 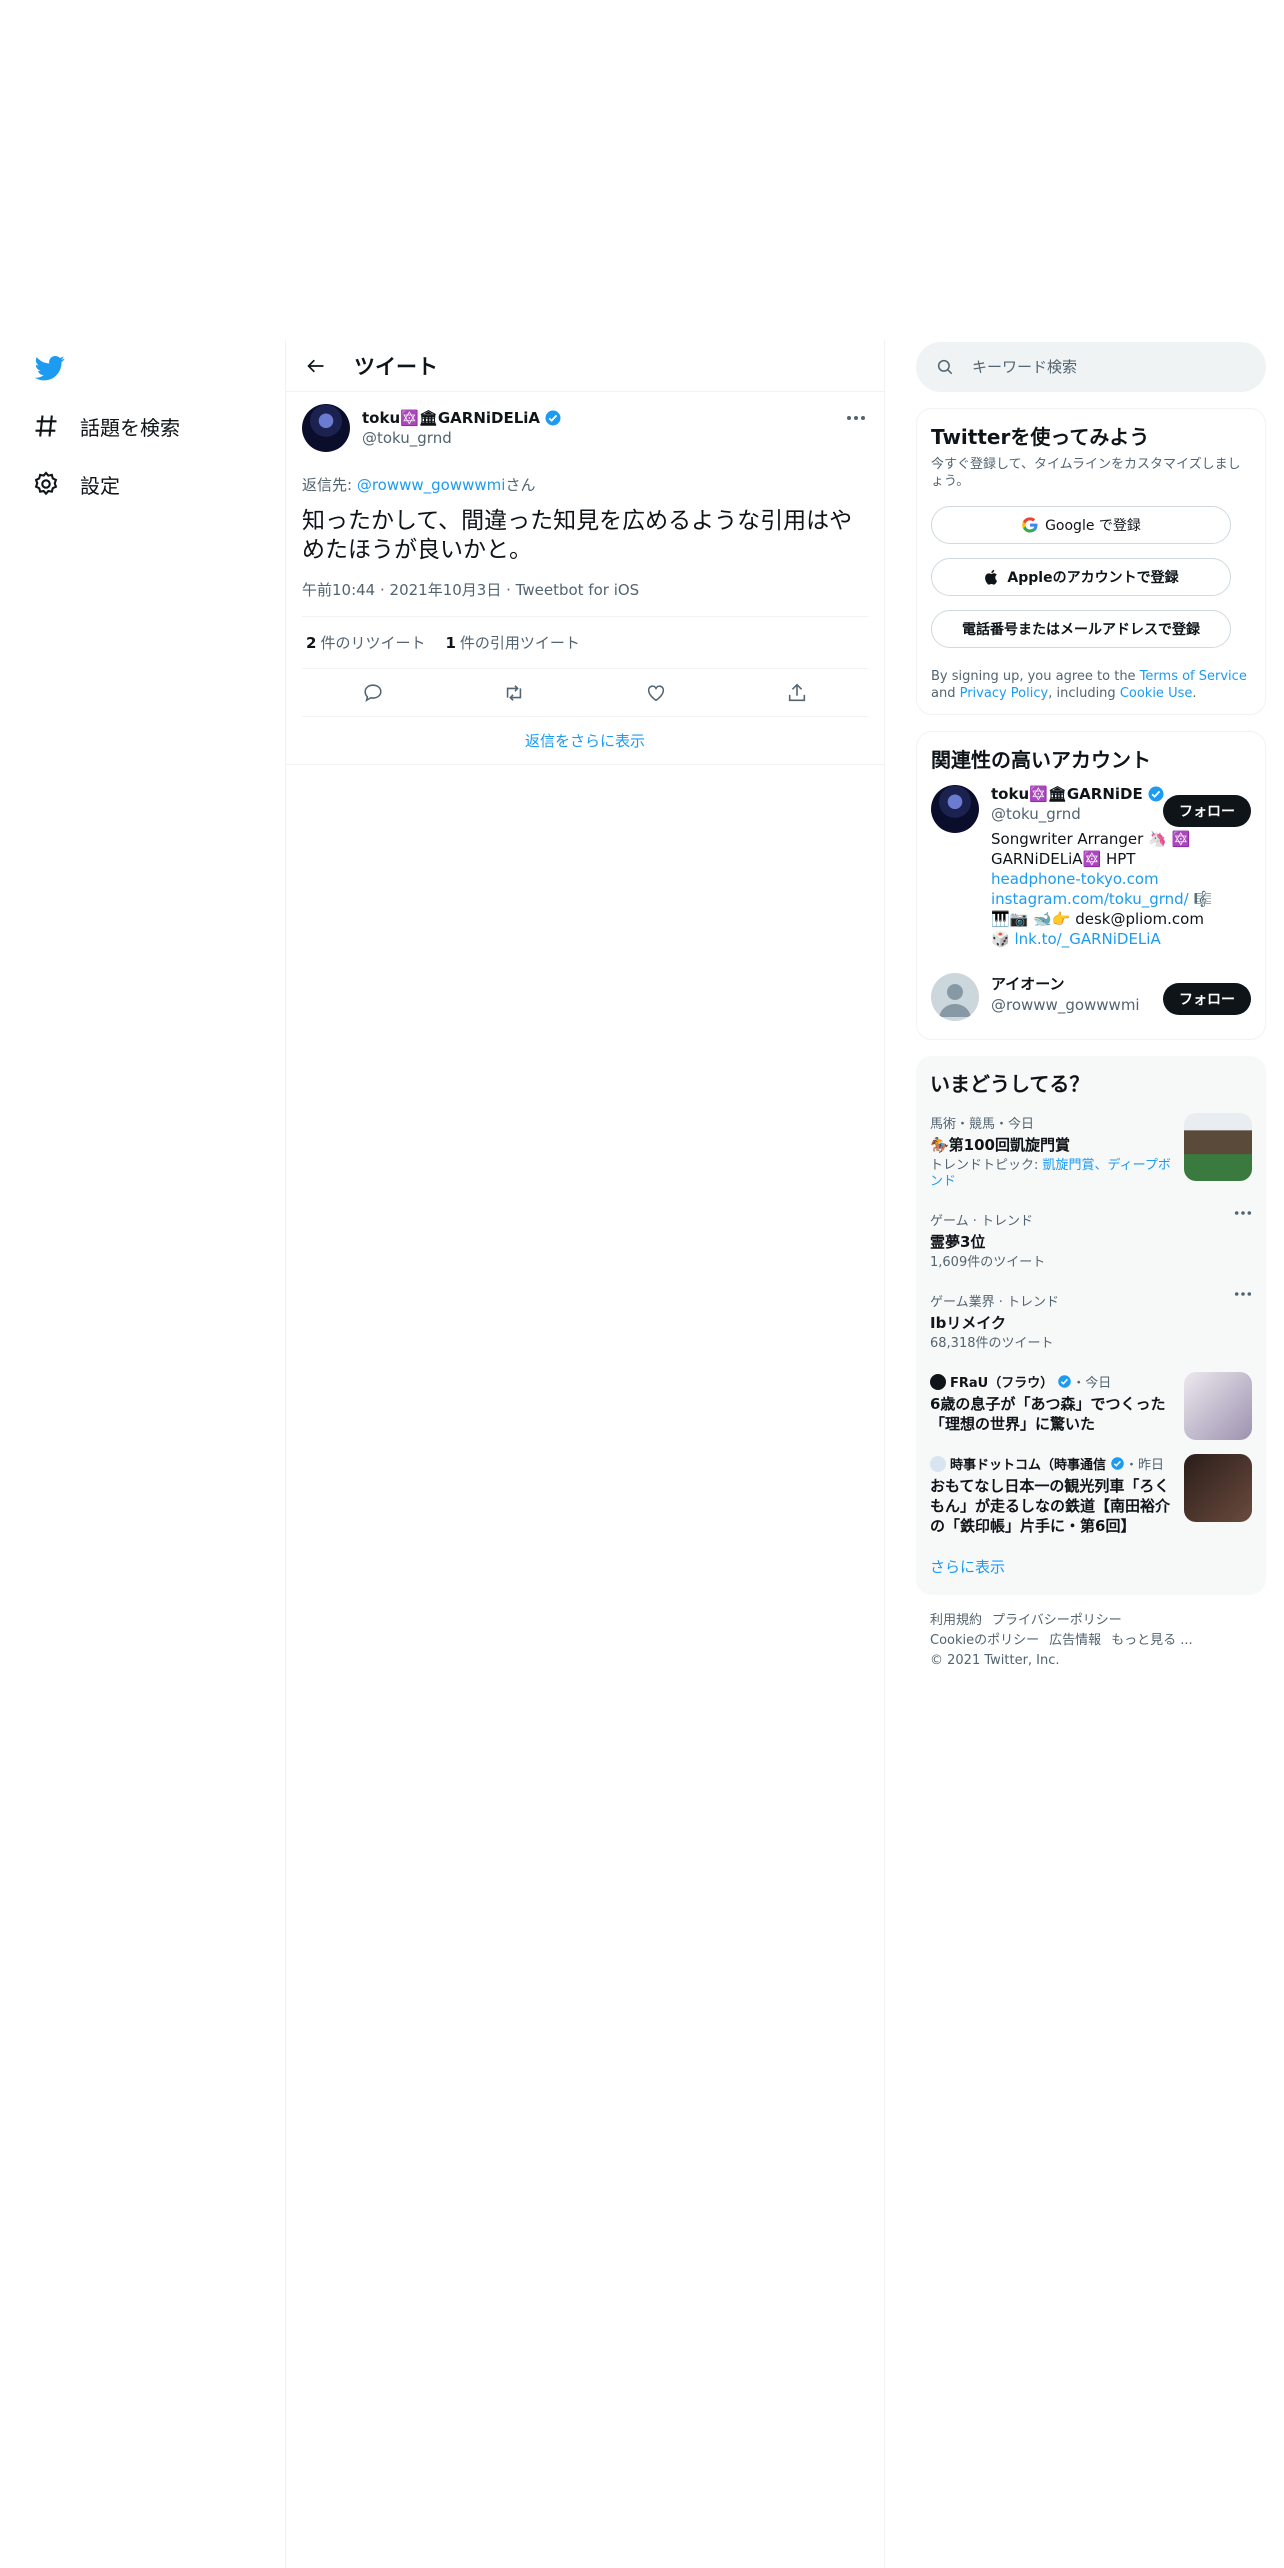 What do you see at coordinates (396, 366) in the screenshot?
I see `page-title: ツイート` at bounding box center [396, 366].